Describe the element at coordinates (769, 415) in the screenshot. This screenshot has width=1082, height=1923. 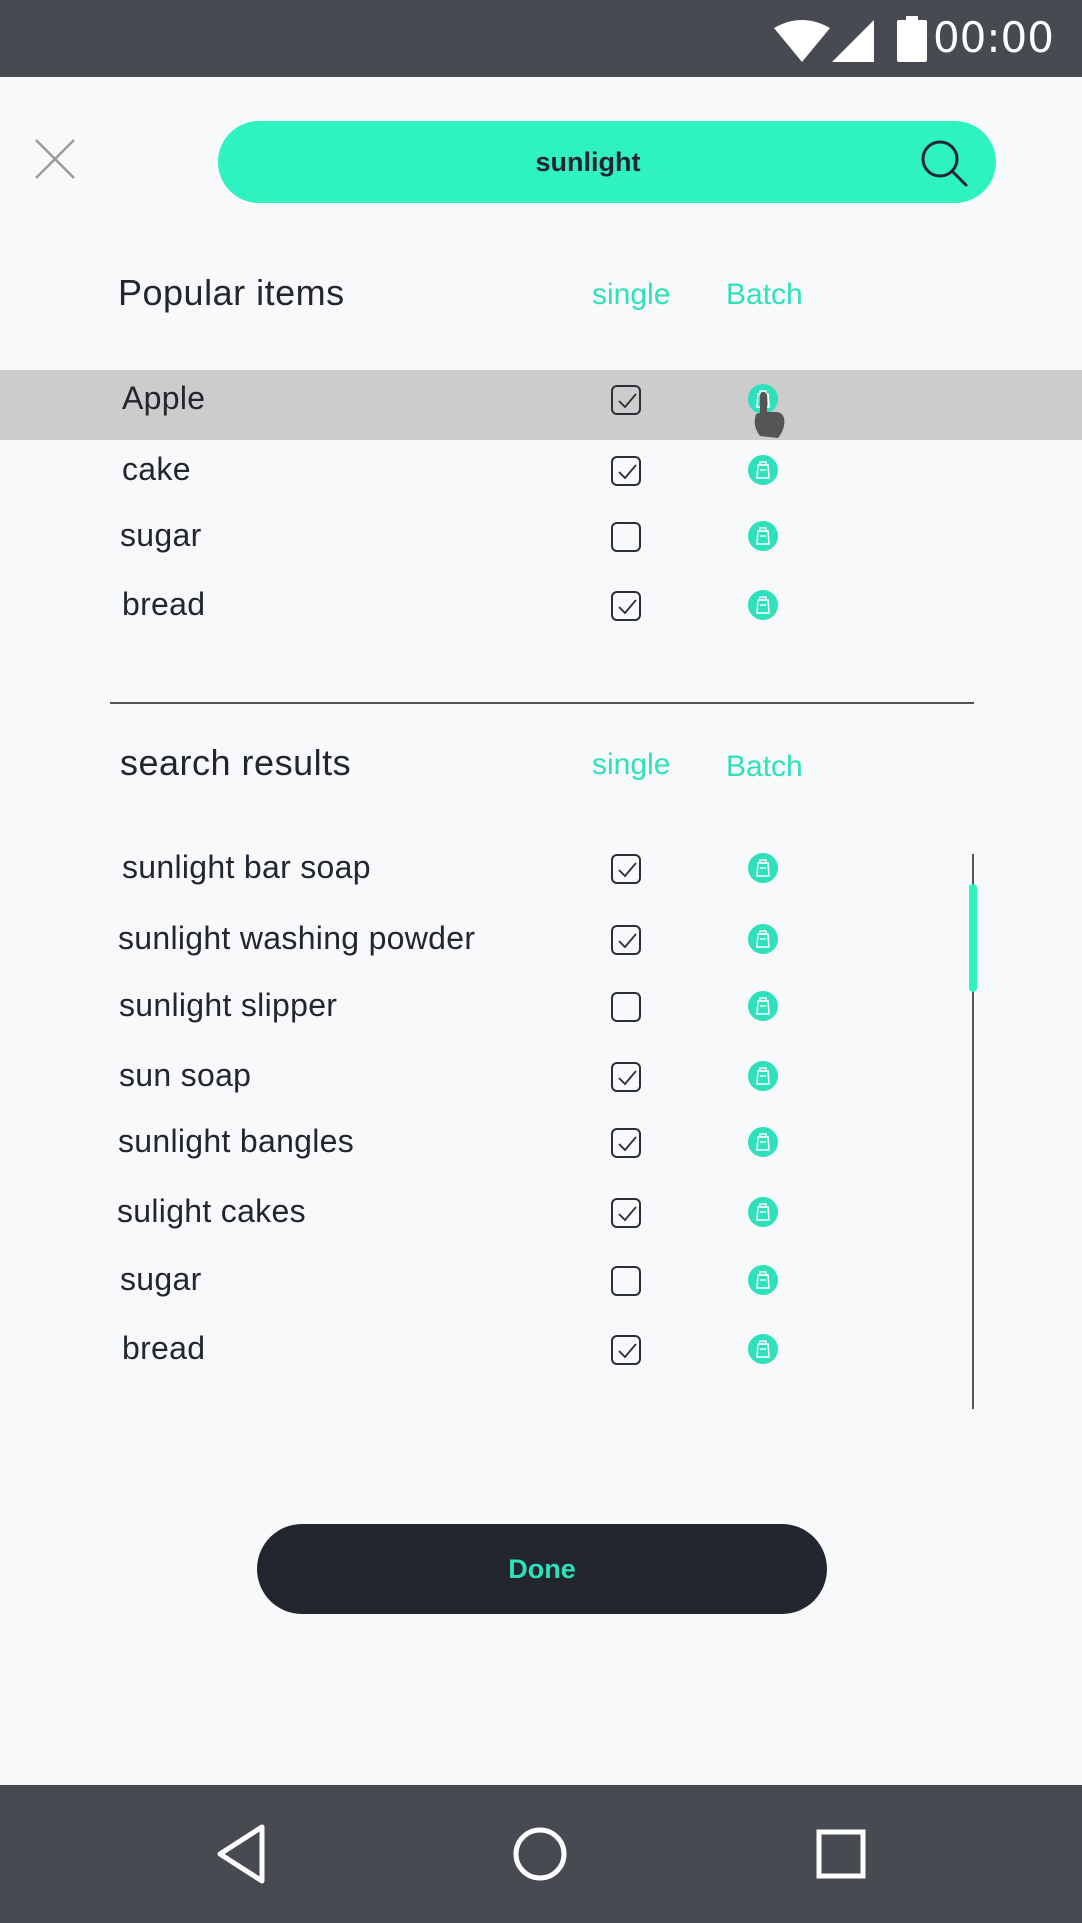
I see `hand-pointer-icon` at that location.